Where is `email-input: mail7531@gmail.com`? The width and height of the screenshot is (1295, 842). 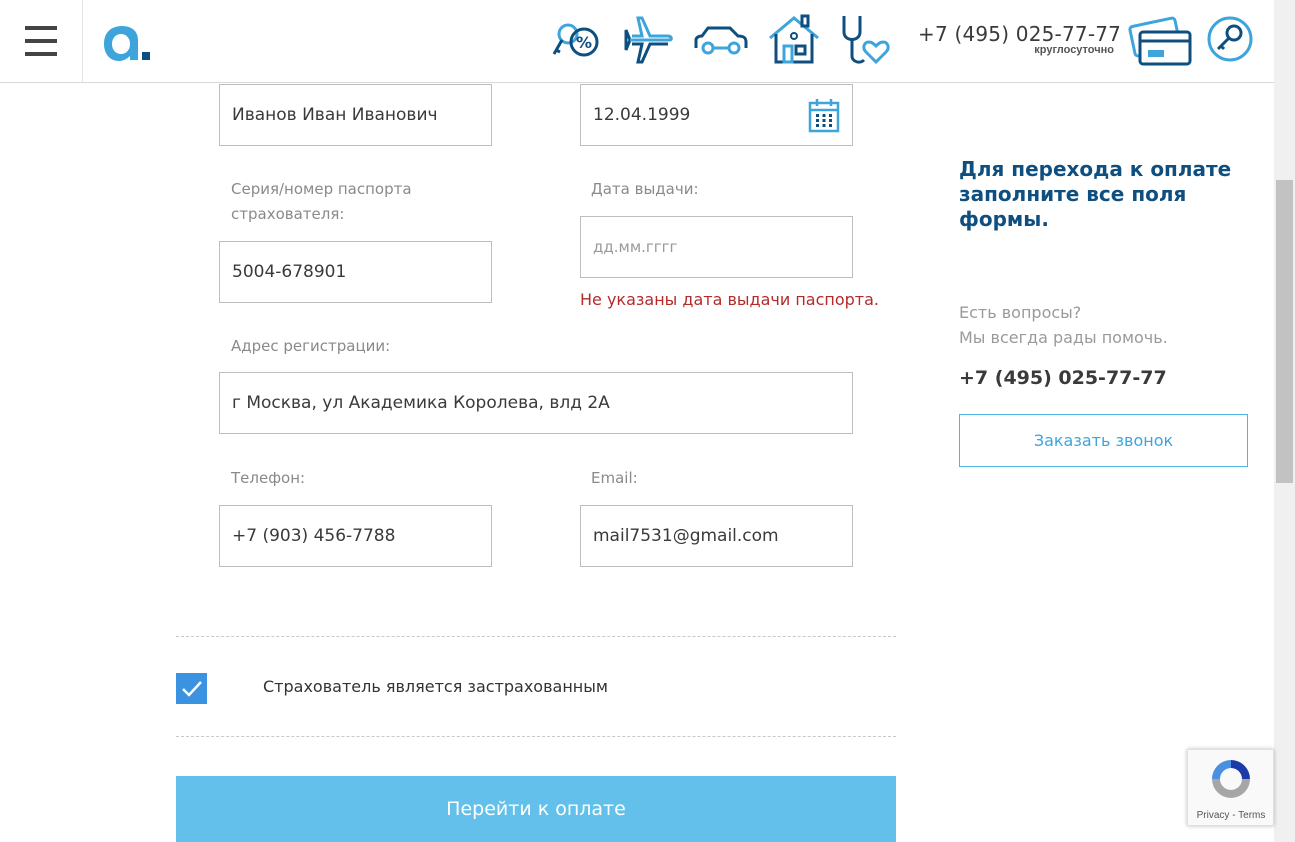
email-input: mail7531@gmail.com is located at coordinates (716, 536).